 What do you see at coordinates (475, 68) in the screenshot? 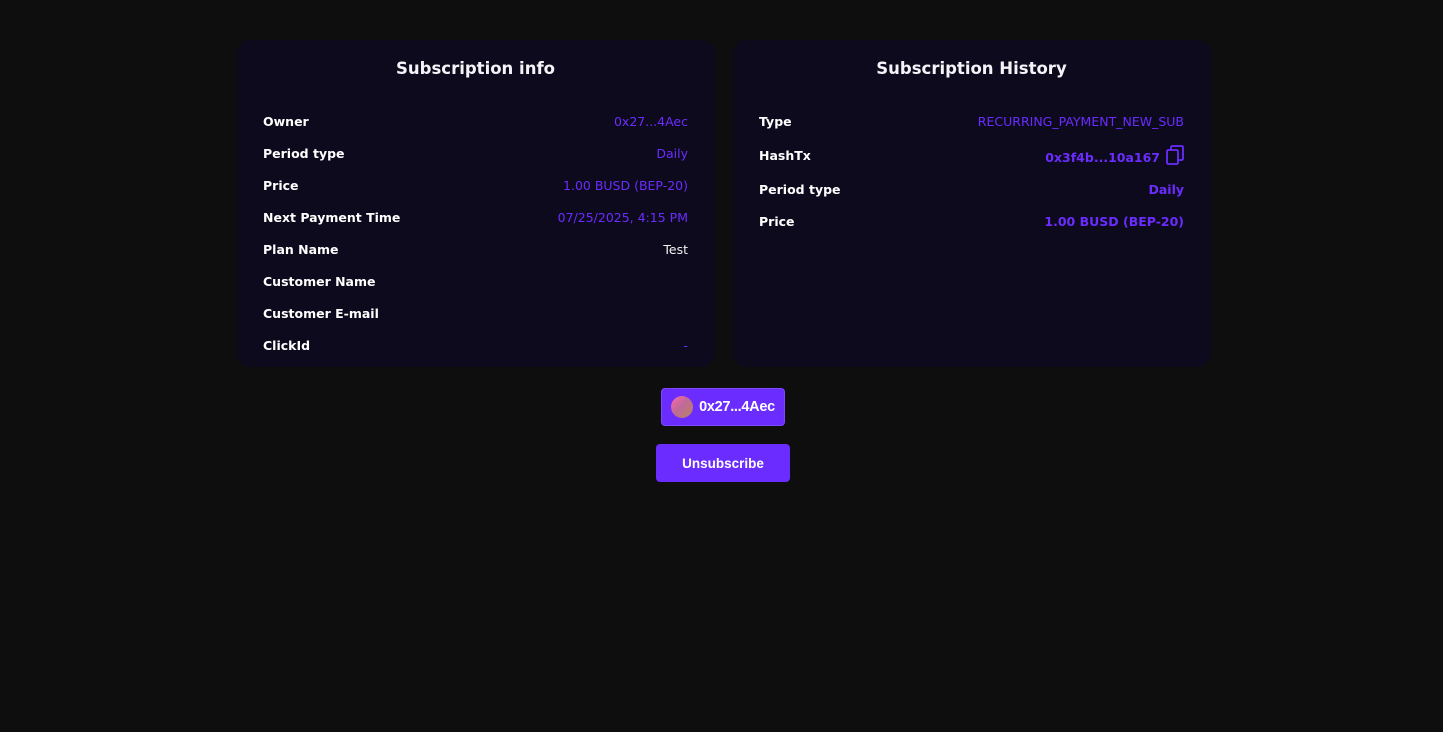
I see `subscription-info-title: Subscription info` at bounding box center [475, 68].